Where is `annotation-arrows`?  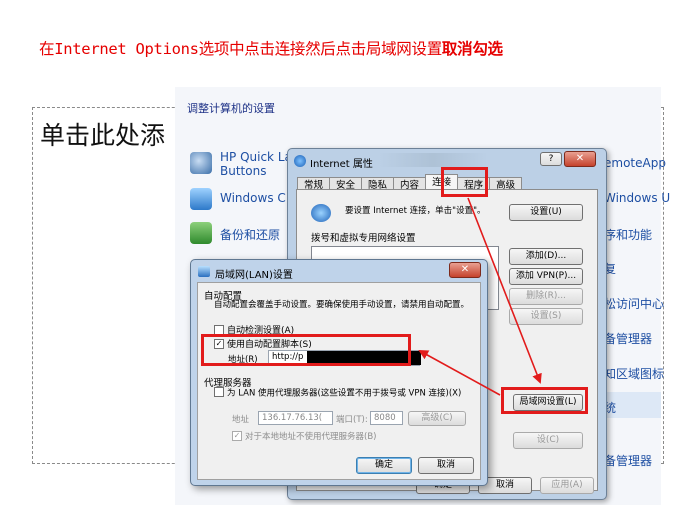
annotation-arrows is located at coordinates (480, 296).